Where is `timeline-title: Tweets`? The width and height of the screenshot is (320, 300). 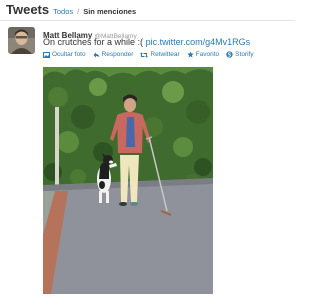 timeline-title: Tweets is located at coordinates (28, 9).